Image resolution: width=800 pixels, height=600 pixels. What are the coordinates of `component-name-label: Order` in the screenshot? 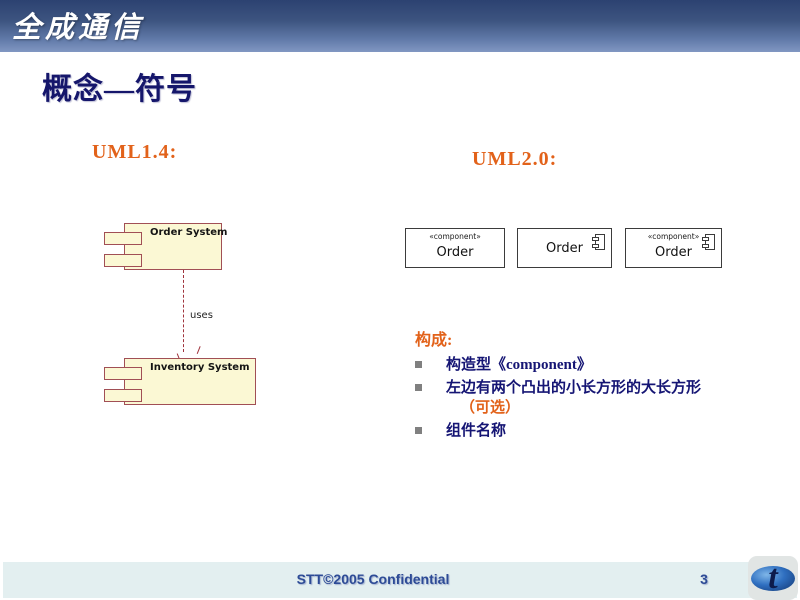 It's located at (455, 252).